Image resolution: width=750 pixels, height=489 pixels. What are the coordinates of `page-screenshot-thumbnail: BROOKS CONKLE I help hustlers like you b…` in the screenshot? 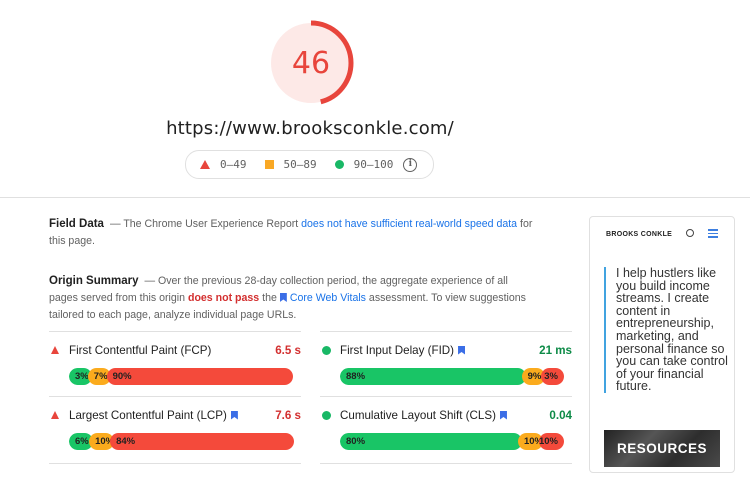 It's located at (662, 344).